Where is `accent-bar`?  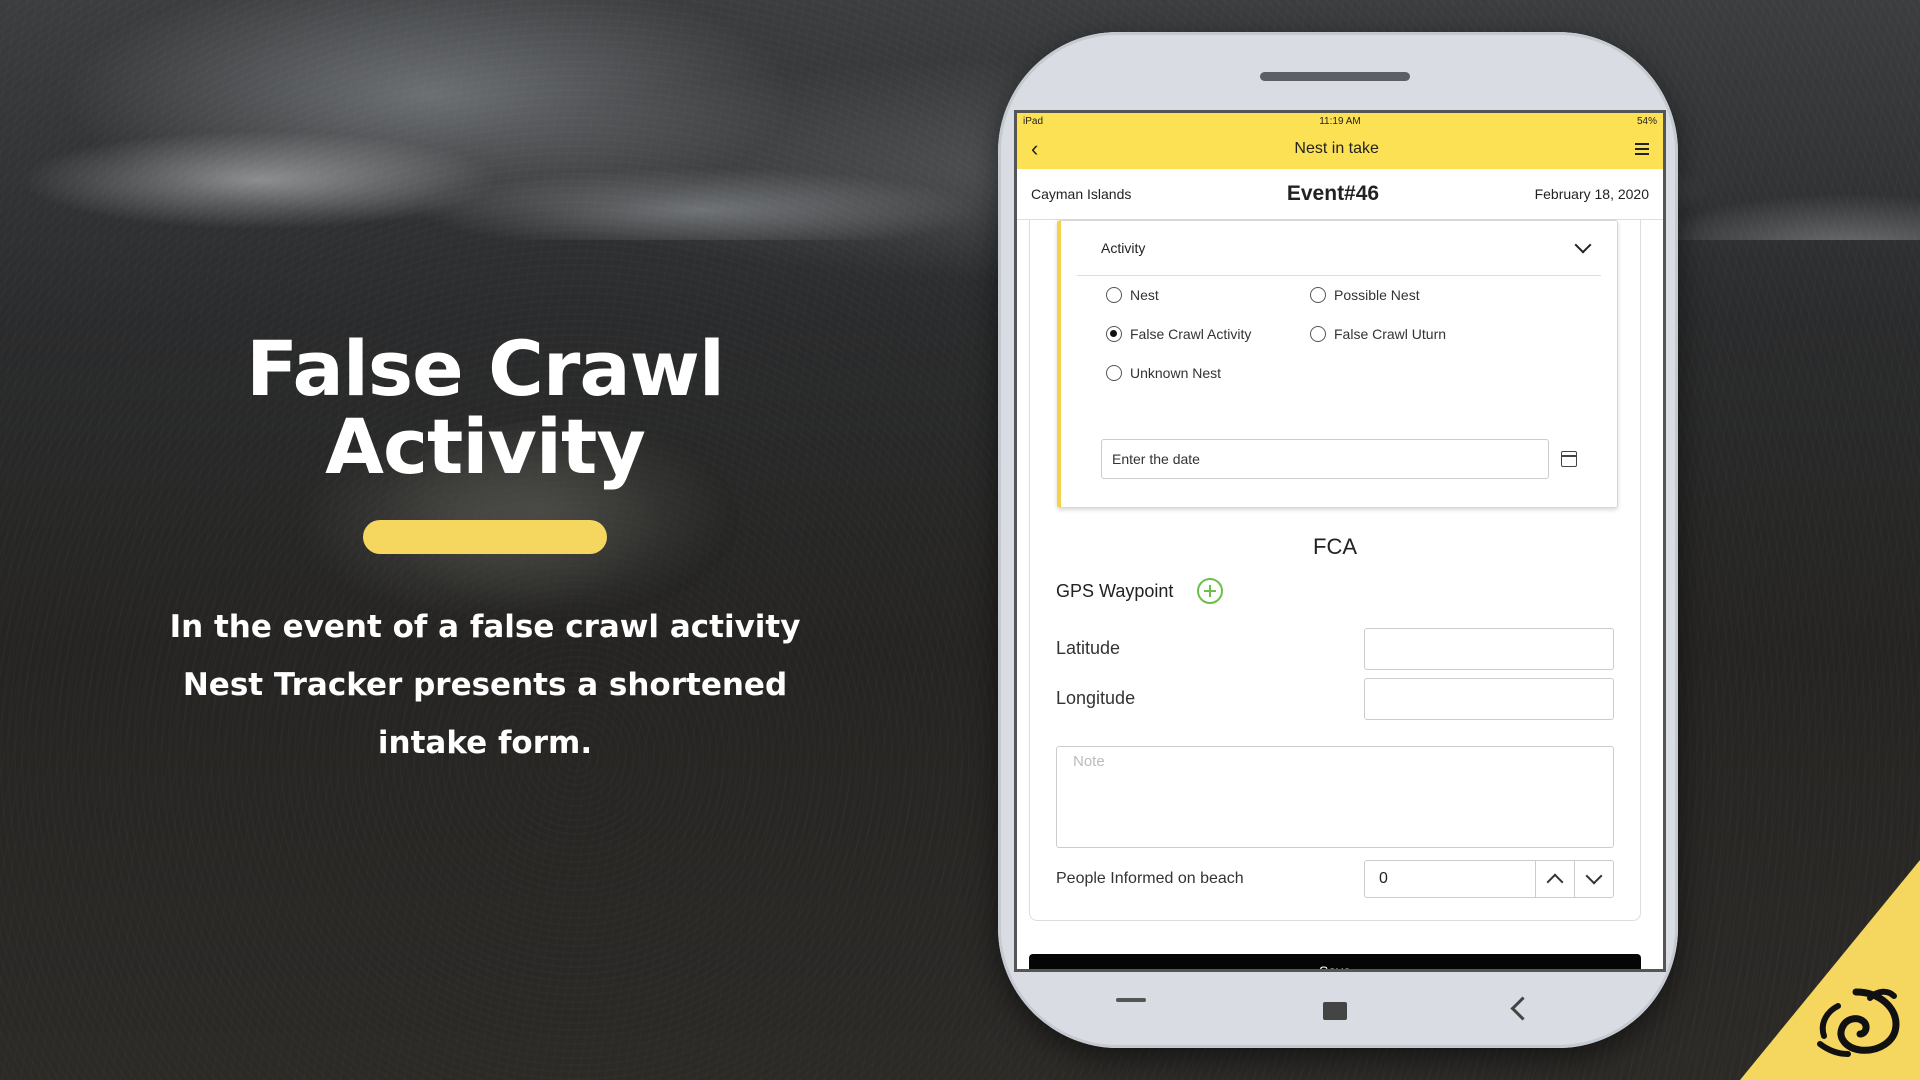 accent-bar is located at coordinates (485, 537).